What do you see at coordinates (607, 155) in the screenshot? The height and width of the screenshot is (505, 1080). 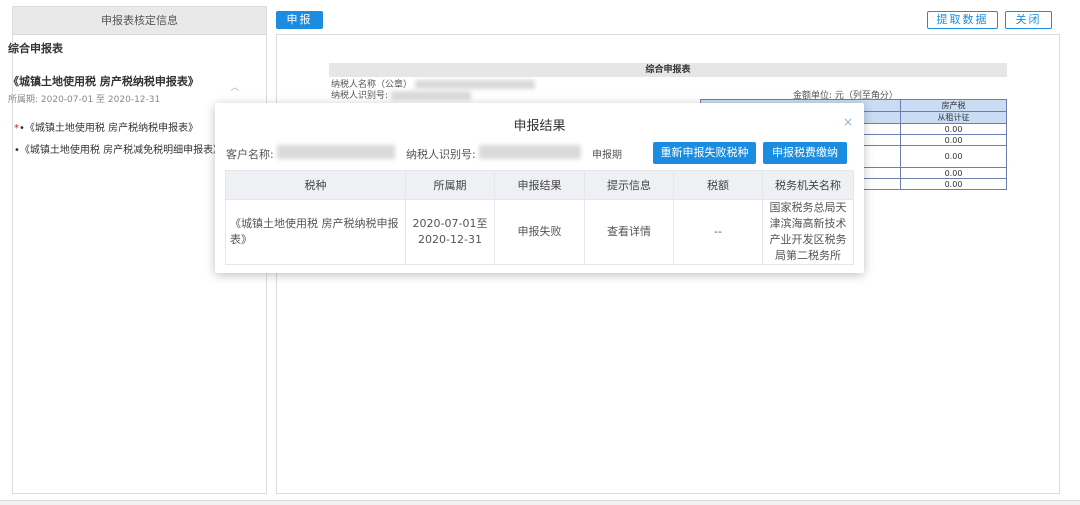 I see `declare-period-label: 申报期` at bounding box center [607, 155].